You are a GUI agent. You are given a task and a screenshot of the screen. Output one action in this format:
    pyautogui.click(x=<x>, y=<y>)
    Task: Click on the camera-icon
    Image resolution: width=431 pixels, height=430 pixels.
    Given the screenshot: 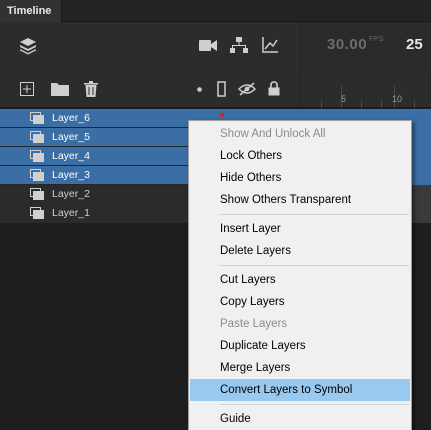 What is the action you would take?
    pyautogui.click(x=208, y=45)
    